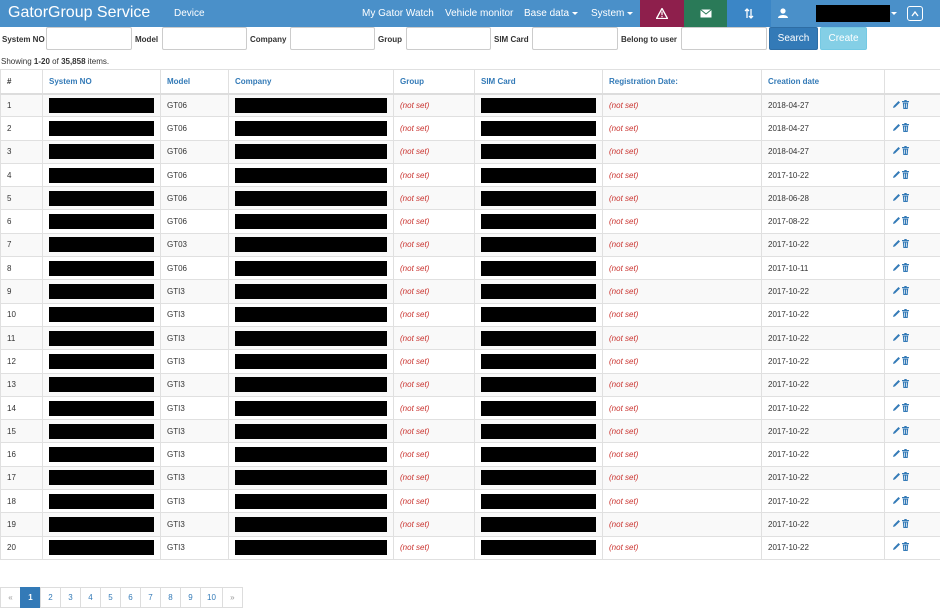  Describe the element at coordinates (189, 13) in the screenshot. I see `nav-device-link: Device` at that location.